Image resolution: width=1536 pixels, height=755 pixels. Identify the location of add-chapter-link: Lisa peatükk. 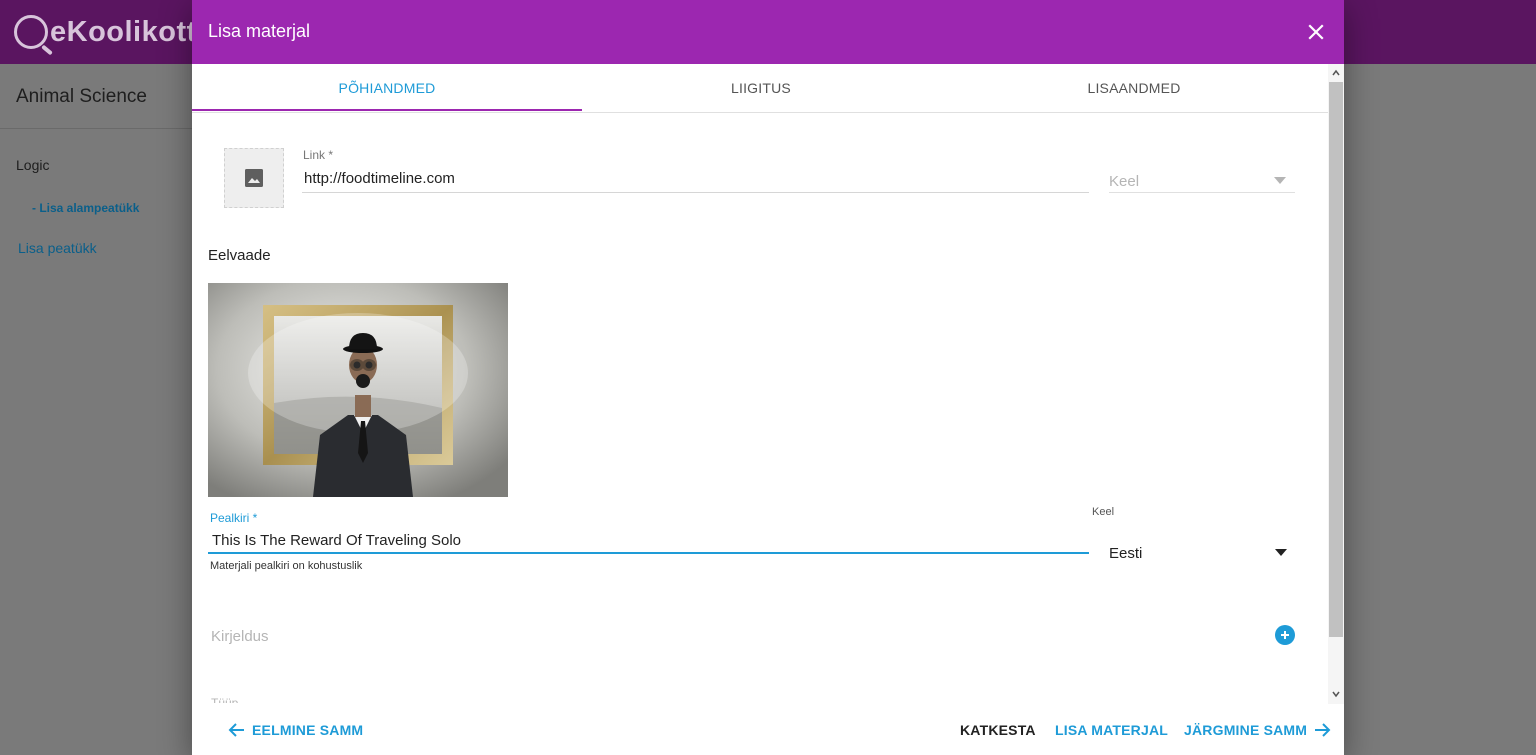
(57, 248).